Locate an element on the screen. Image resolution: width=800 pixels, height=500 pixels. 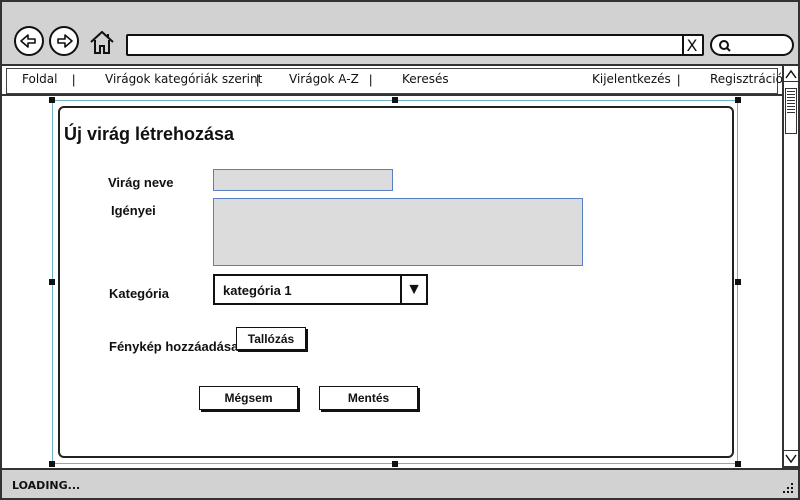
search-icon is located at coordinates (725, 46).